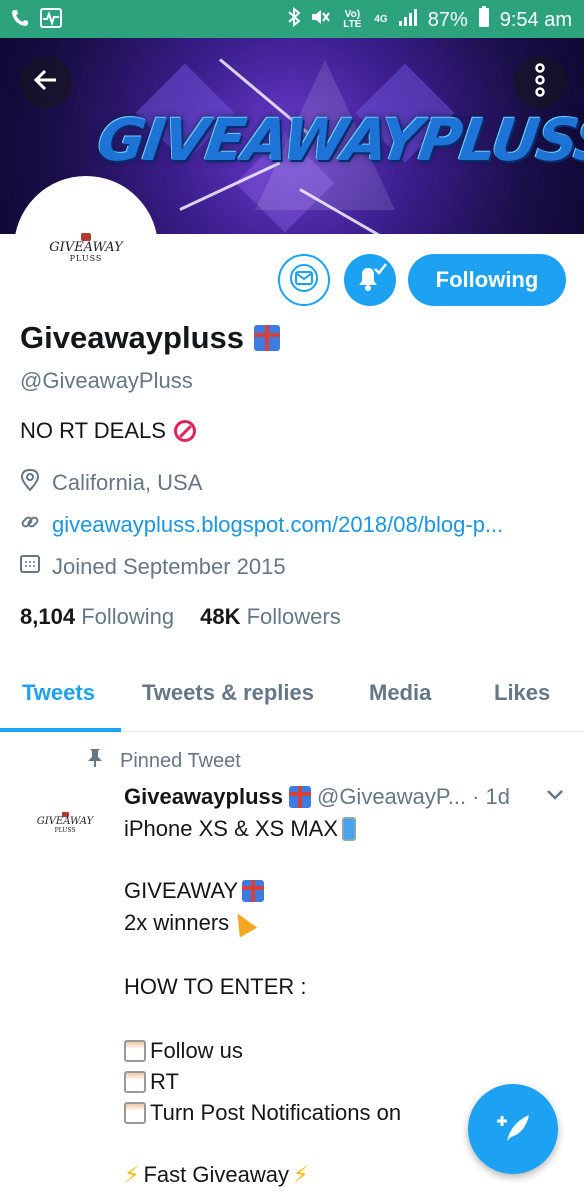  What do you see at coordinates (30, 567) in the screenshot?
I see `calendar-icon` at bounding box center [30, 567].